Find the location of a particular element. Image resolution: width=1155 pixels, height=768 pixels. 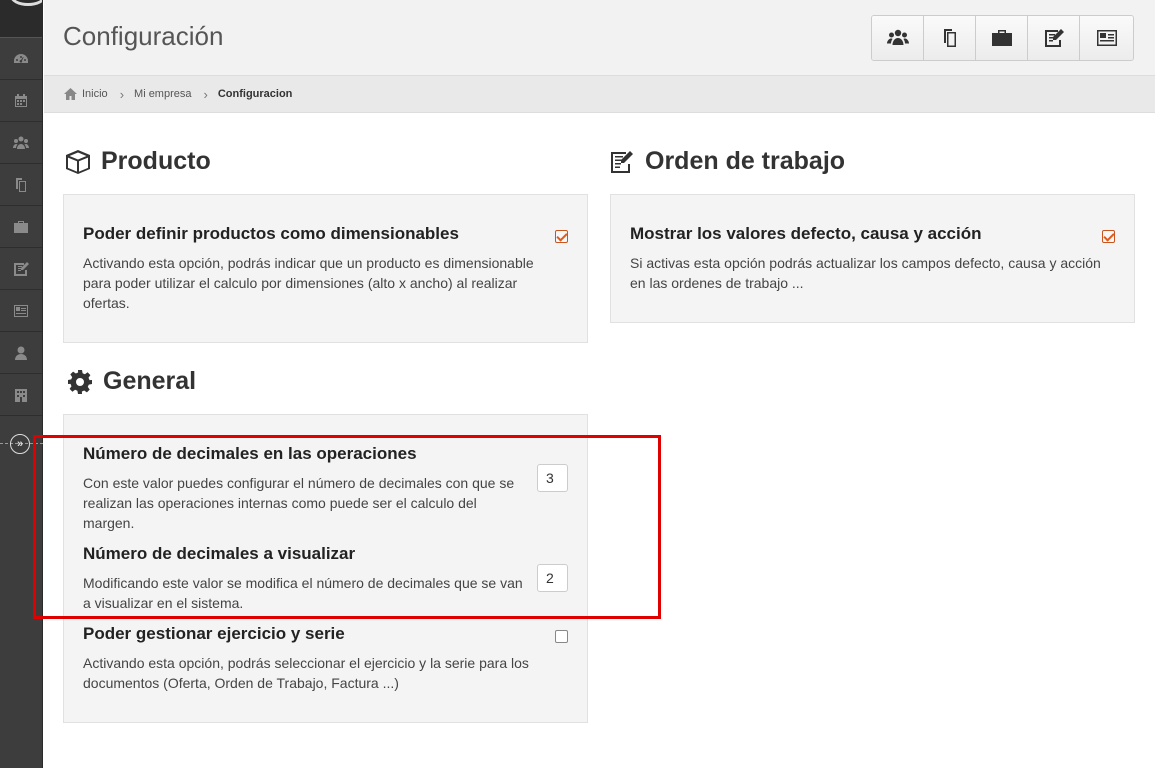

option-title: Número de decimales a visualizar is located at coordinates (219, 553).